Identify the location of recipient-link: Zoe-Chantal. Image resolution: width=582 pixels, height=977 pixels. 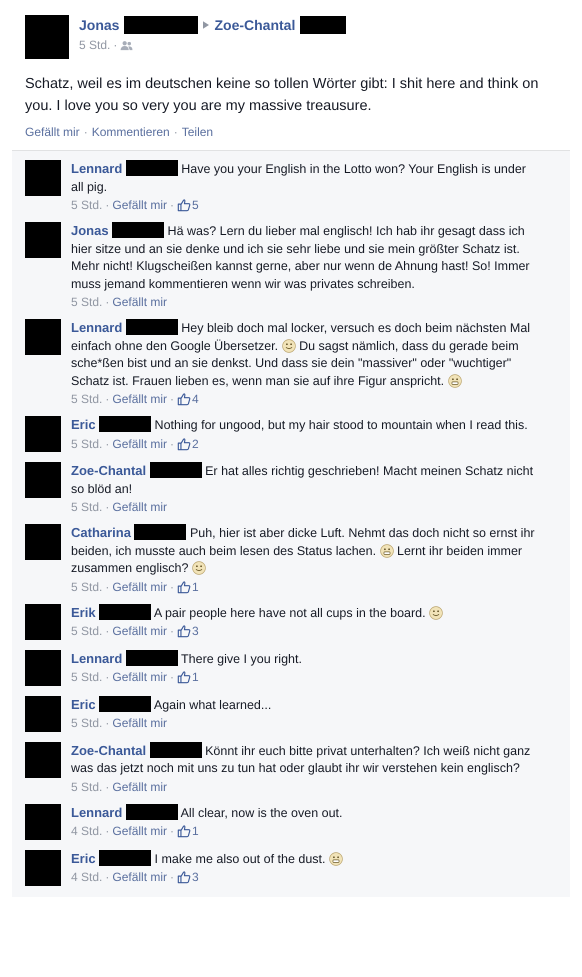
(255, 25).